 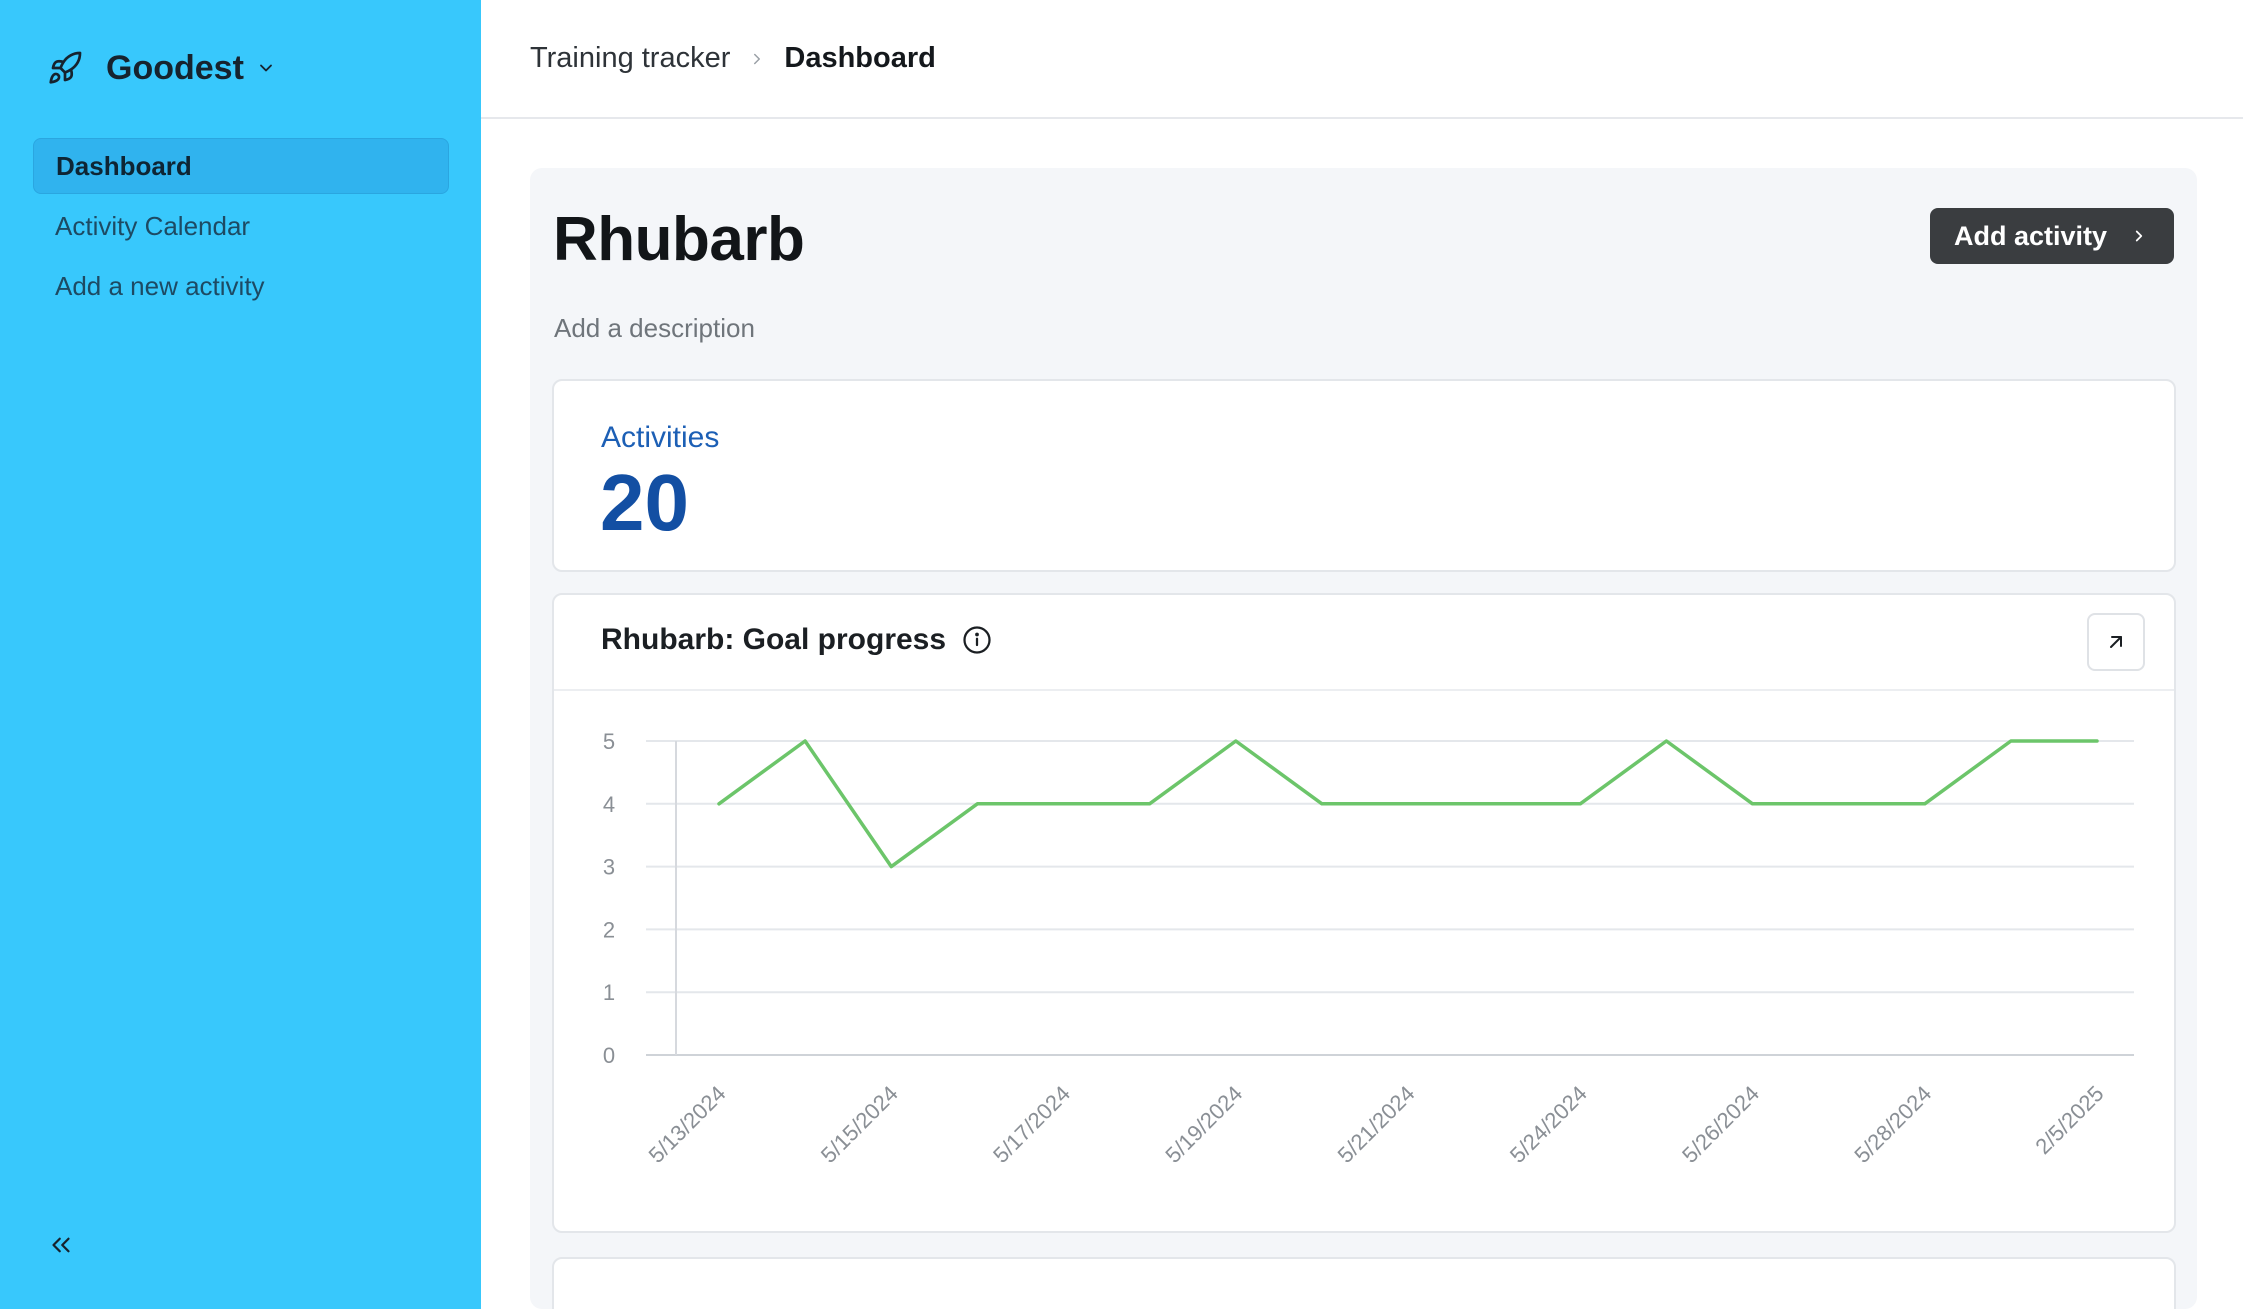 What do you see at coordinates (860, 58) in the screenshot?
I see `breadcrumb-current: Dashboard` at bounding box center [860, 58].